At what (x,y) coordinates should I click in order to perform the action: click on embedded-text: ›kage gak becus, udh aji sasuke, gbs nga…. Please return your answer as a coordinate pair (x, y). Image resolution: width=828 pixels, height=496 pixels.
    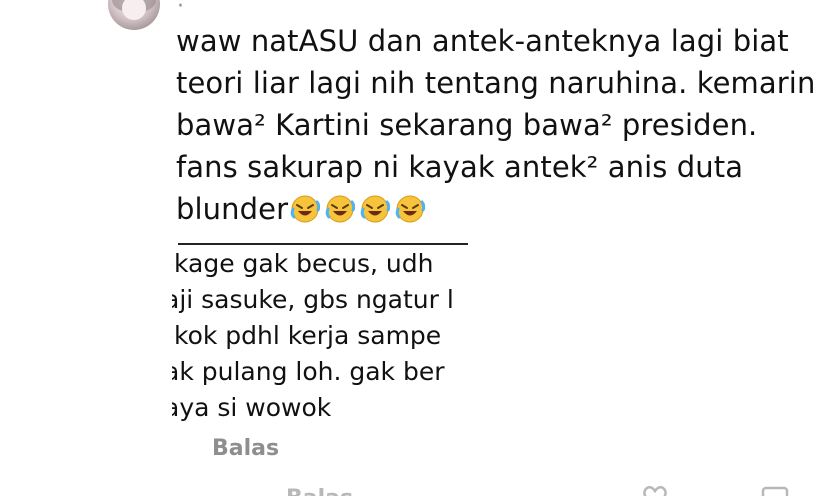
    Looking at the image, I should click on (313, 336).